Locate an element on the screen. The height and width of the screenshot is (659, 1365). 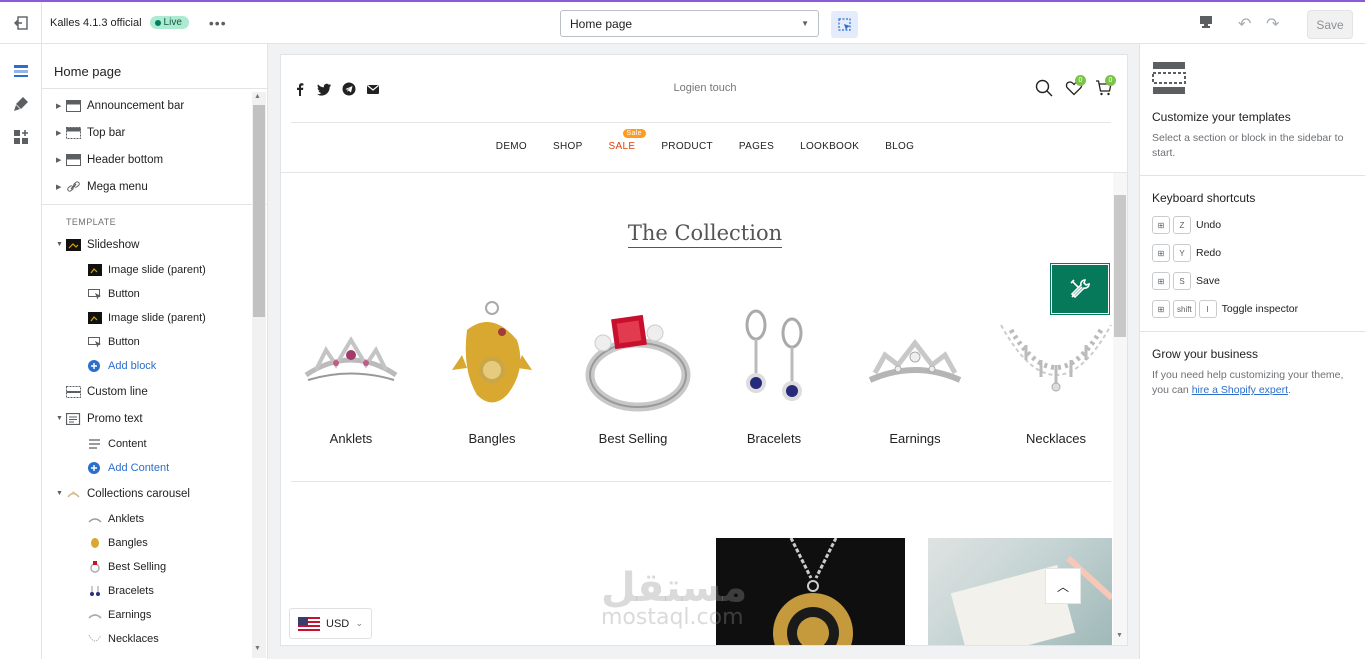
block-label: Image slide (parent) is located at coordinates (157, 318).